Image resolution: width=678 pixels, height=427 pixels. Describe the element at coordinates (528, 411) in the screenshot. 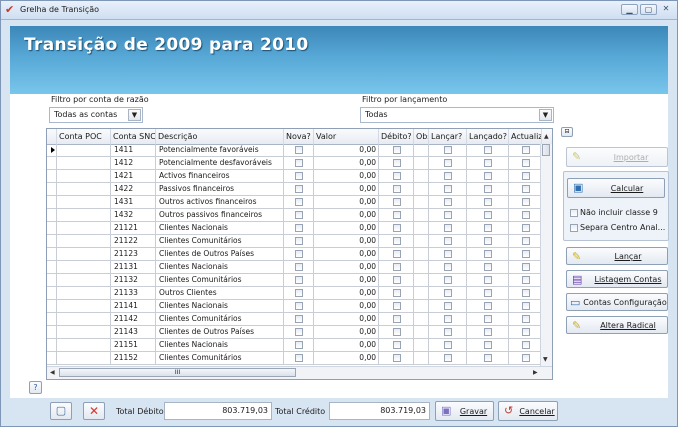

I see `cancelar-button: ↺ Cancelar` at that location.